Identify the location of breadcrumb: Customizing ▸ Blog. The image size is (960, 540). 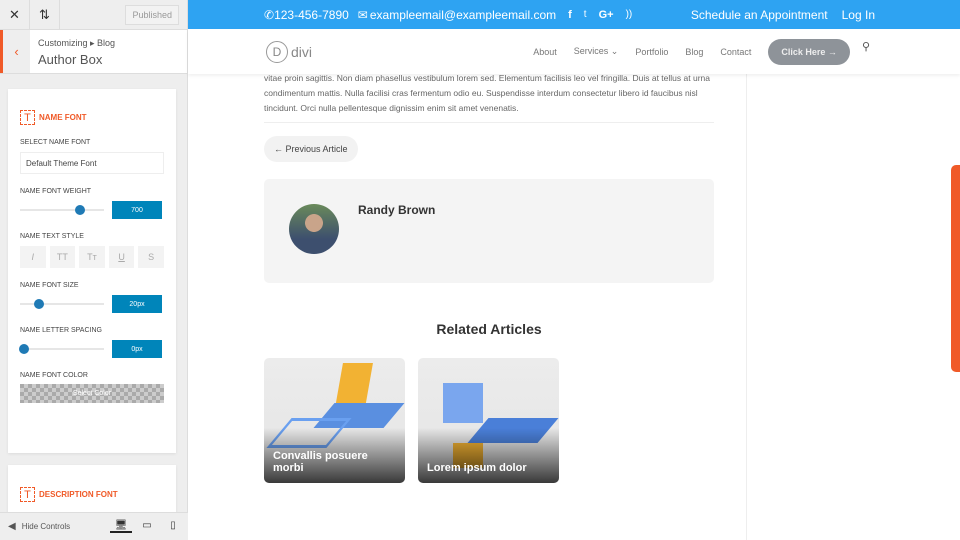
(77, 43).